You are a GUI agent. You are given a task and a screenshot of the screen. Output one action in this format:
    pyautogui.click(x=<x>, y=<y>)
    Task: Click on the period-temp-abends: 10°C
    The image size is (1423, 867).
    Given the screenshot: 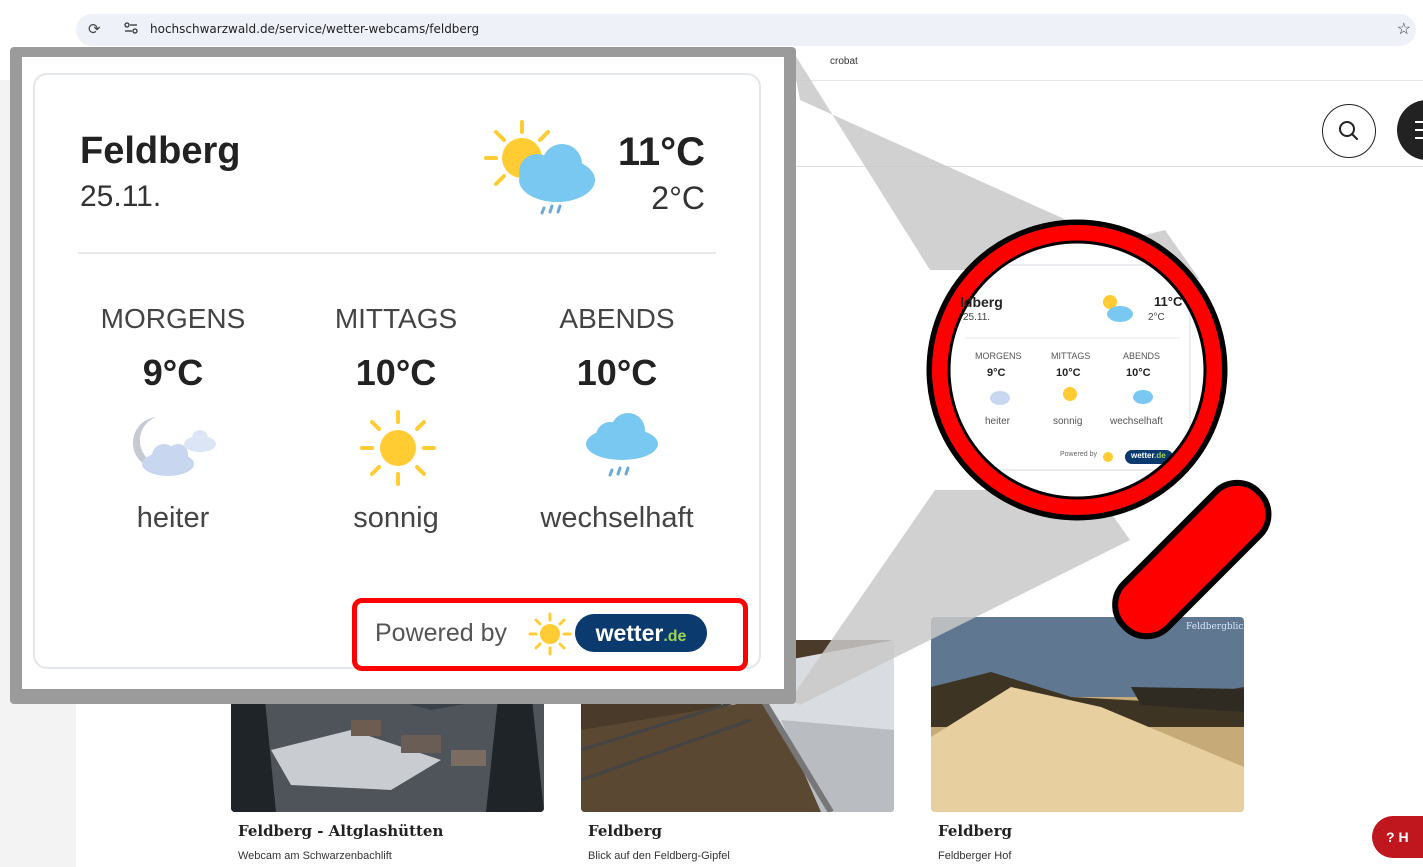 What is the action you would take?
    pyautogui.click(x=617, y=372)
    